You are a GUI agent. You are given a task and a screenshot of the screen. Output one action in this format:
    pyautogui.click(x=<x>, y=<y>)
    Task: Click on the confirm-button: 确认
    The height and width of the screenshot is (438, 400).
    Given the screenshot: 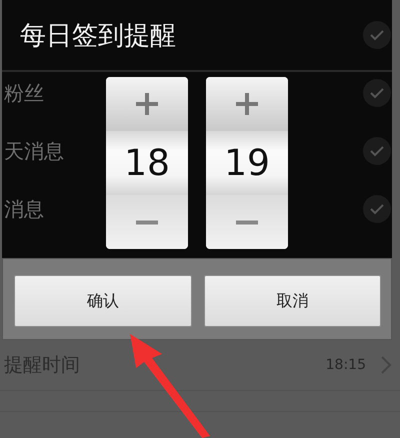 What is the action you would take?
    pyautogui.click(x=103, y=301)
    